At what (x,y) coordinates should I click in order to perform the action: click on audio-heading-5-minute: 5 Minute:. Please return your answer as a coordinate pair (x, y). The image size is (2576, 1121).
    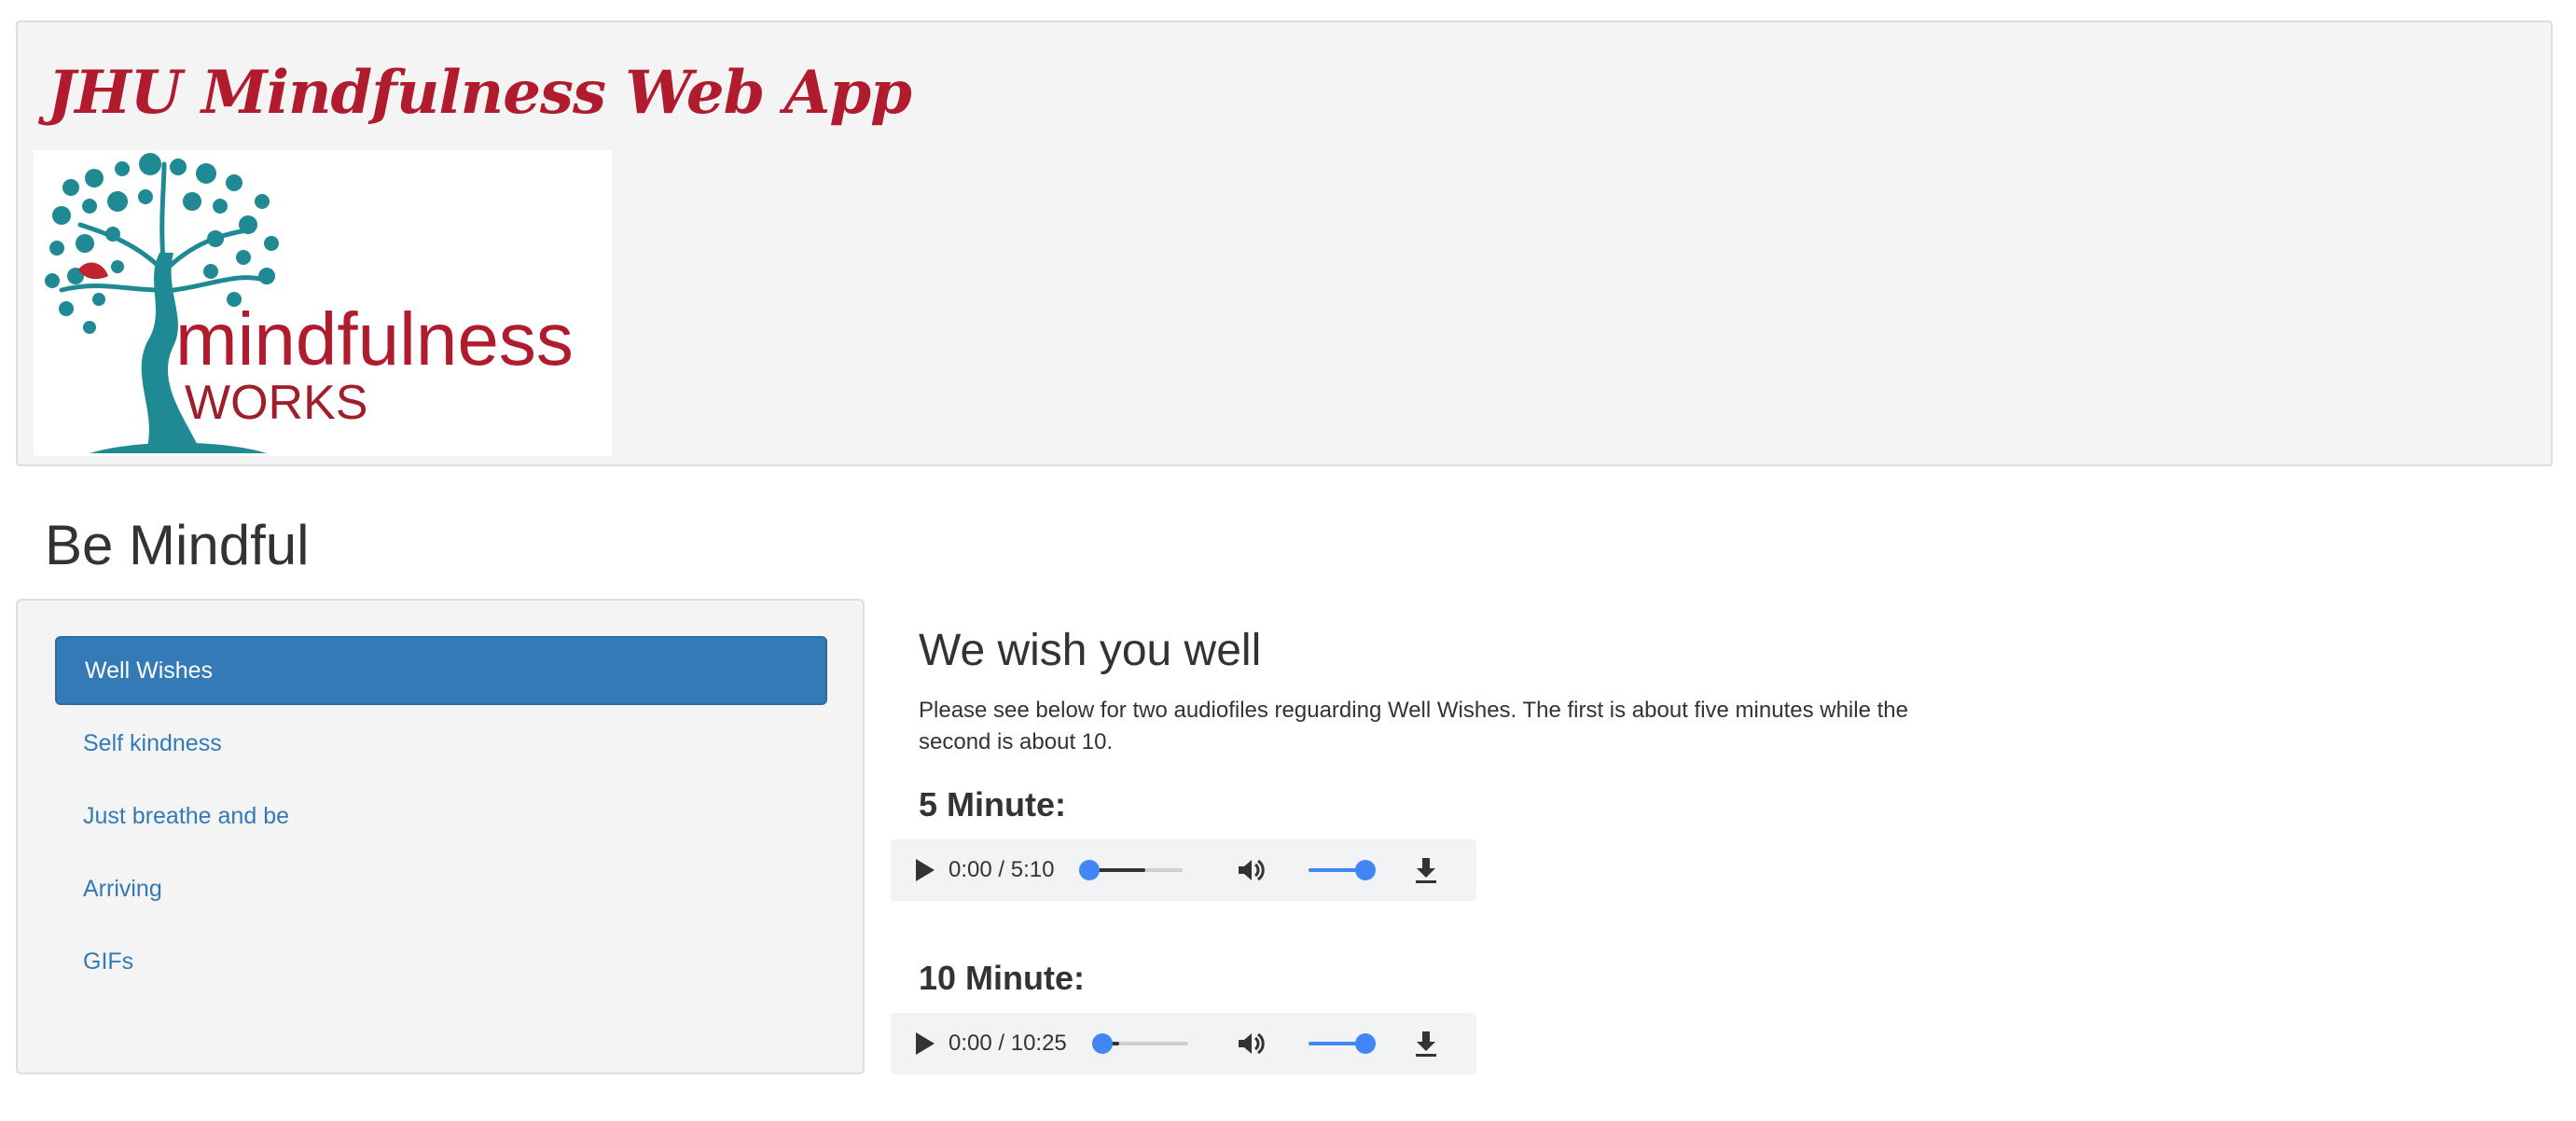
    Looking at the image, I should click on (992, 804).